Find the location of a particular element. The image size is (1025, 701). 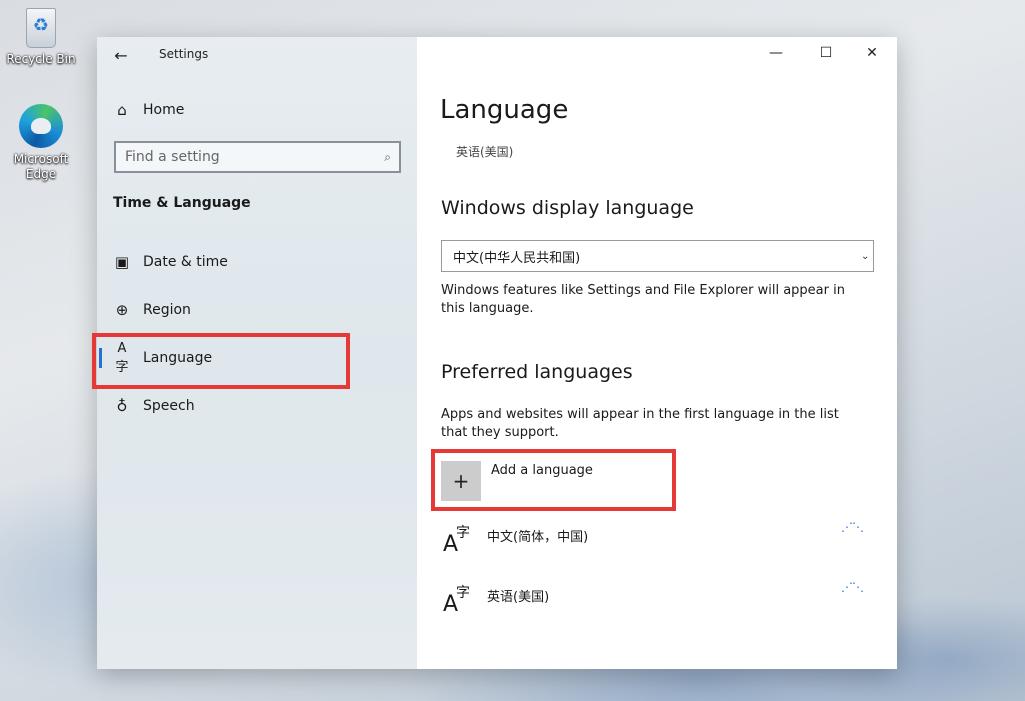

list-item-language: A字 英语(美国) ⋰⋱ is located at coordinates (656, 600).